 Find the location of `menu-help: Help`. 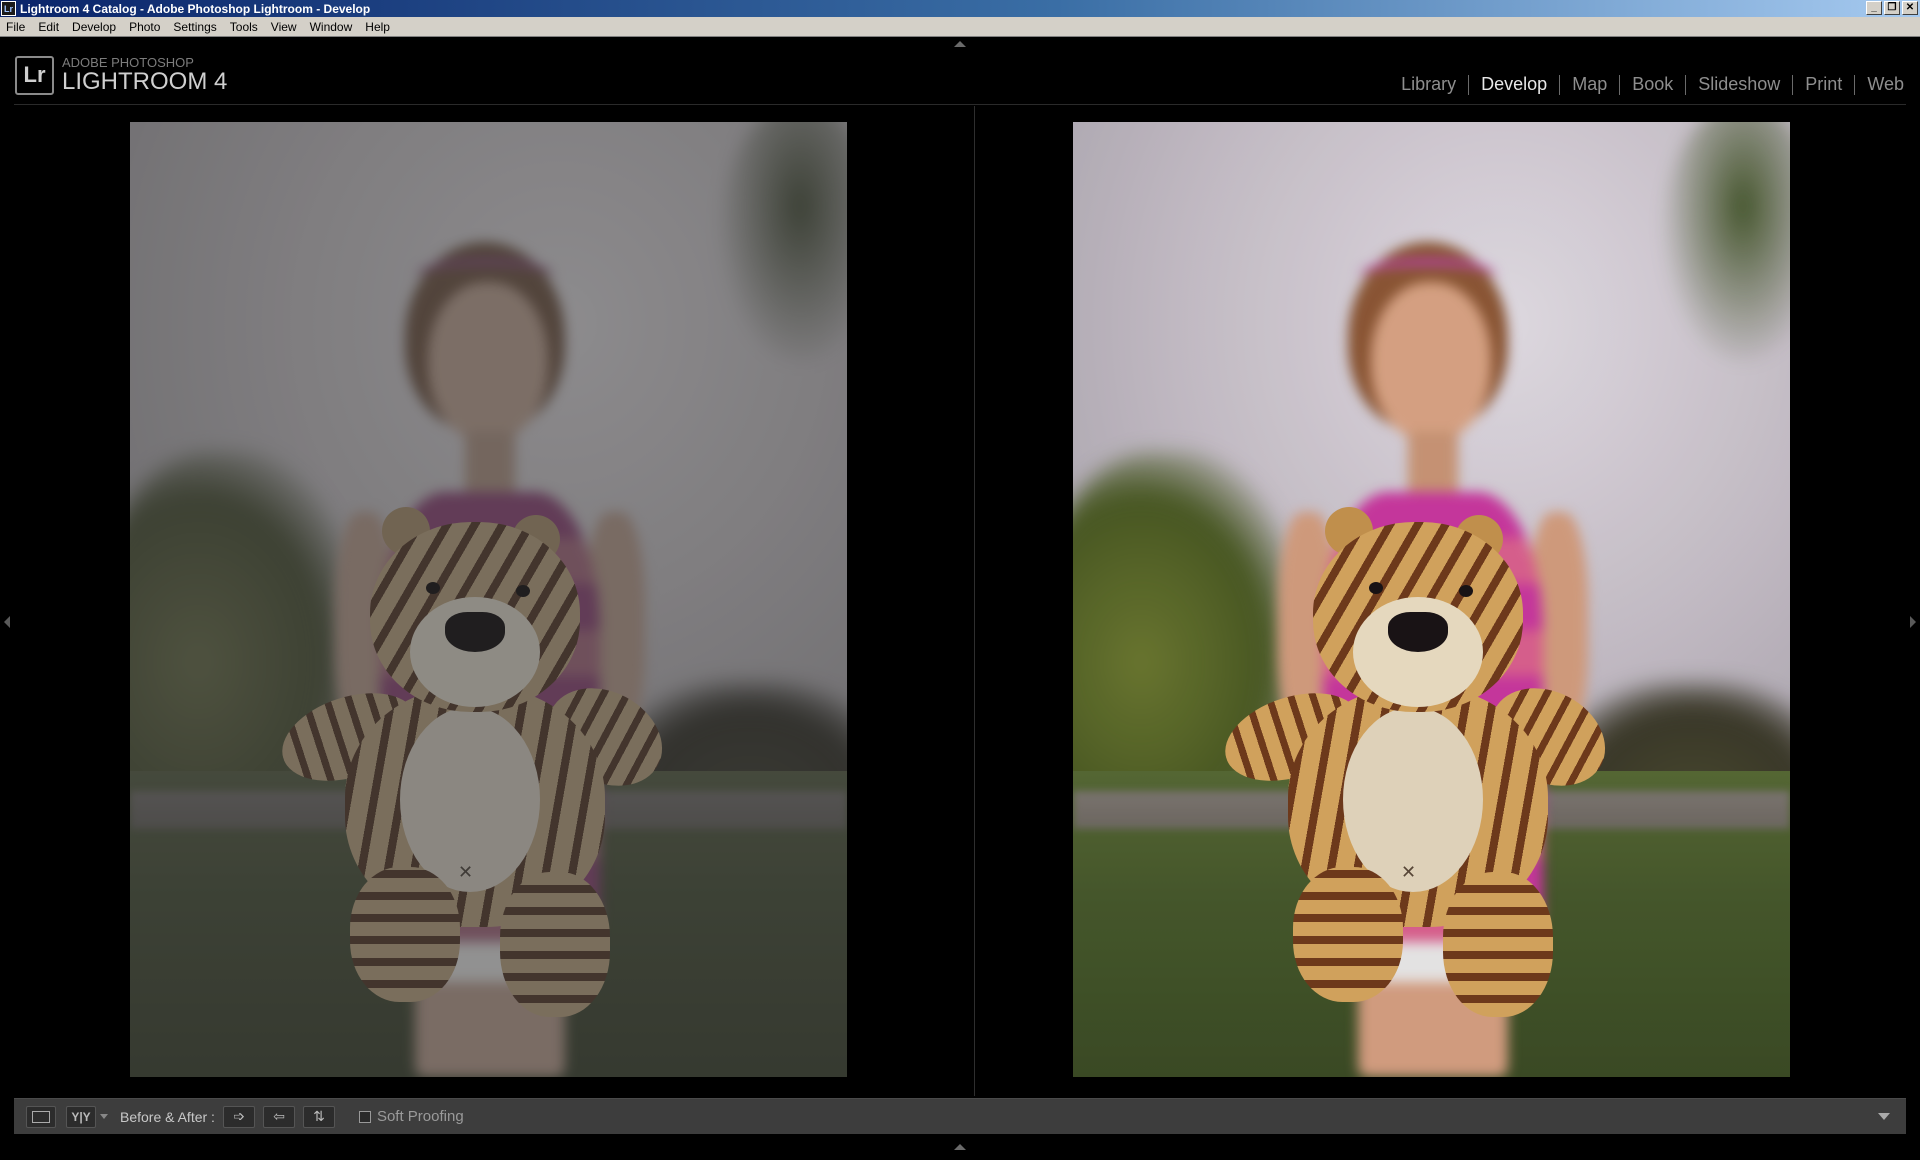

menu-help: Help is located at coordinates (378, 27).